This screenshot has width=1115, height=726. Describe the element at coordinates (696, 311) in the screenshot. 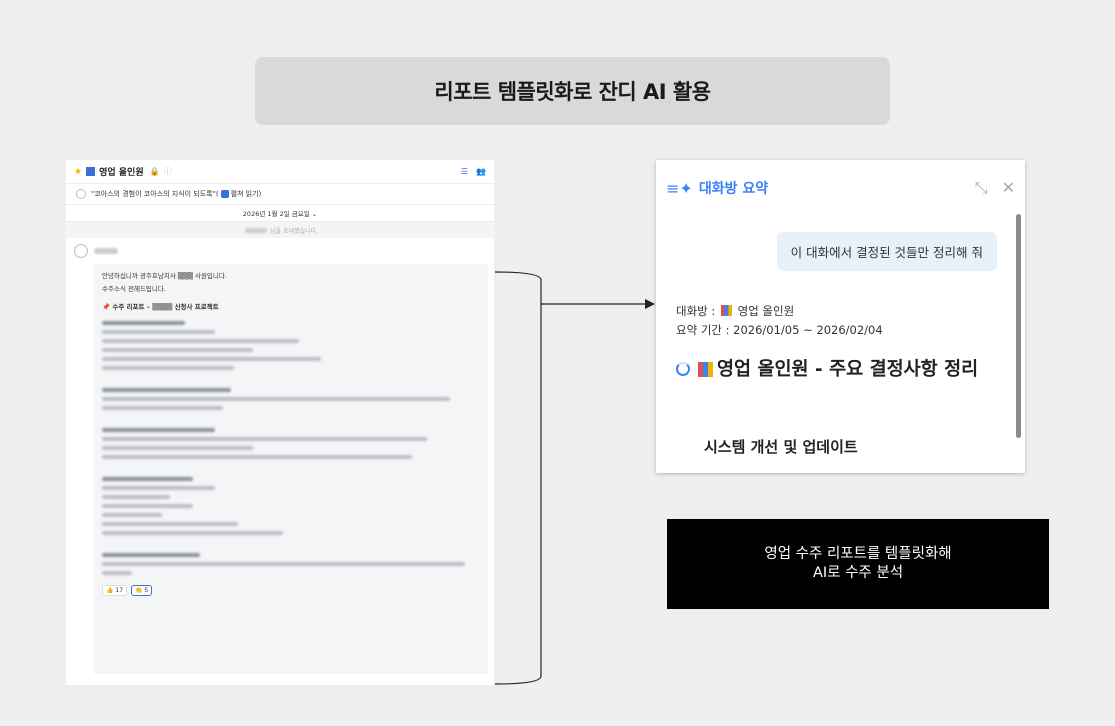

I see `room-label: 대화방 :` at that location.